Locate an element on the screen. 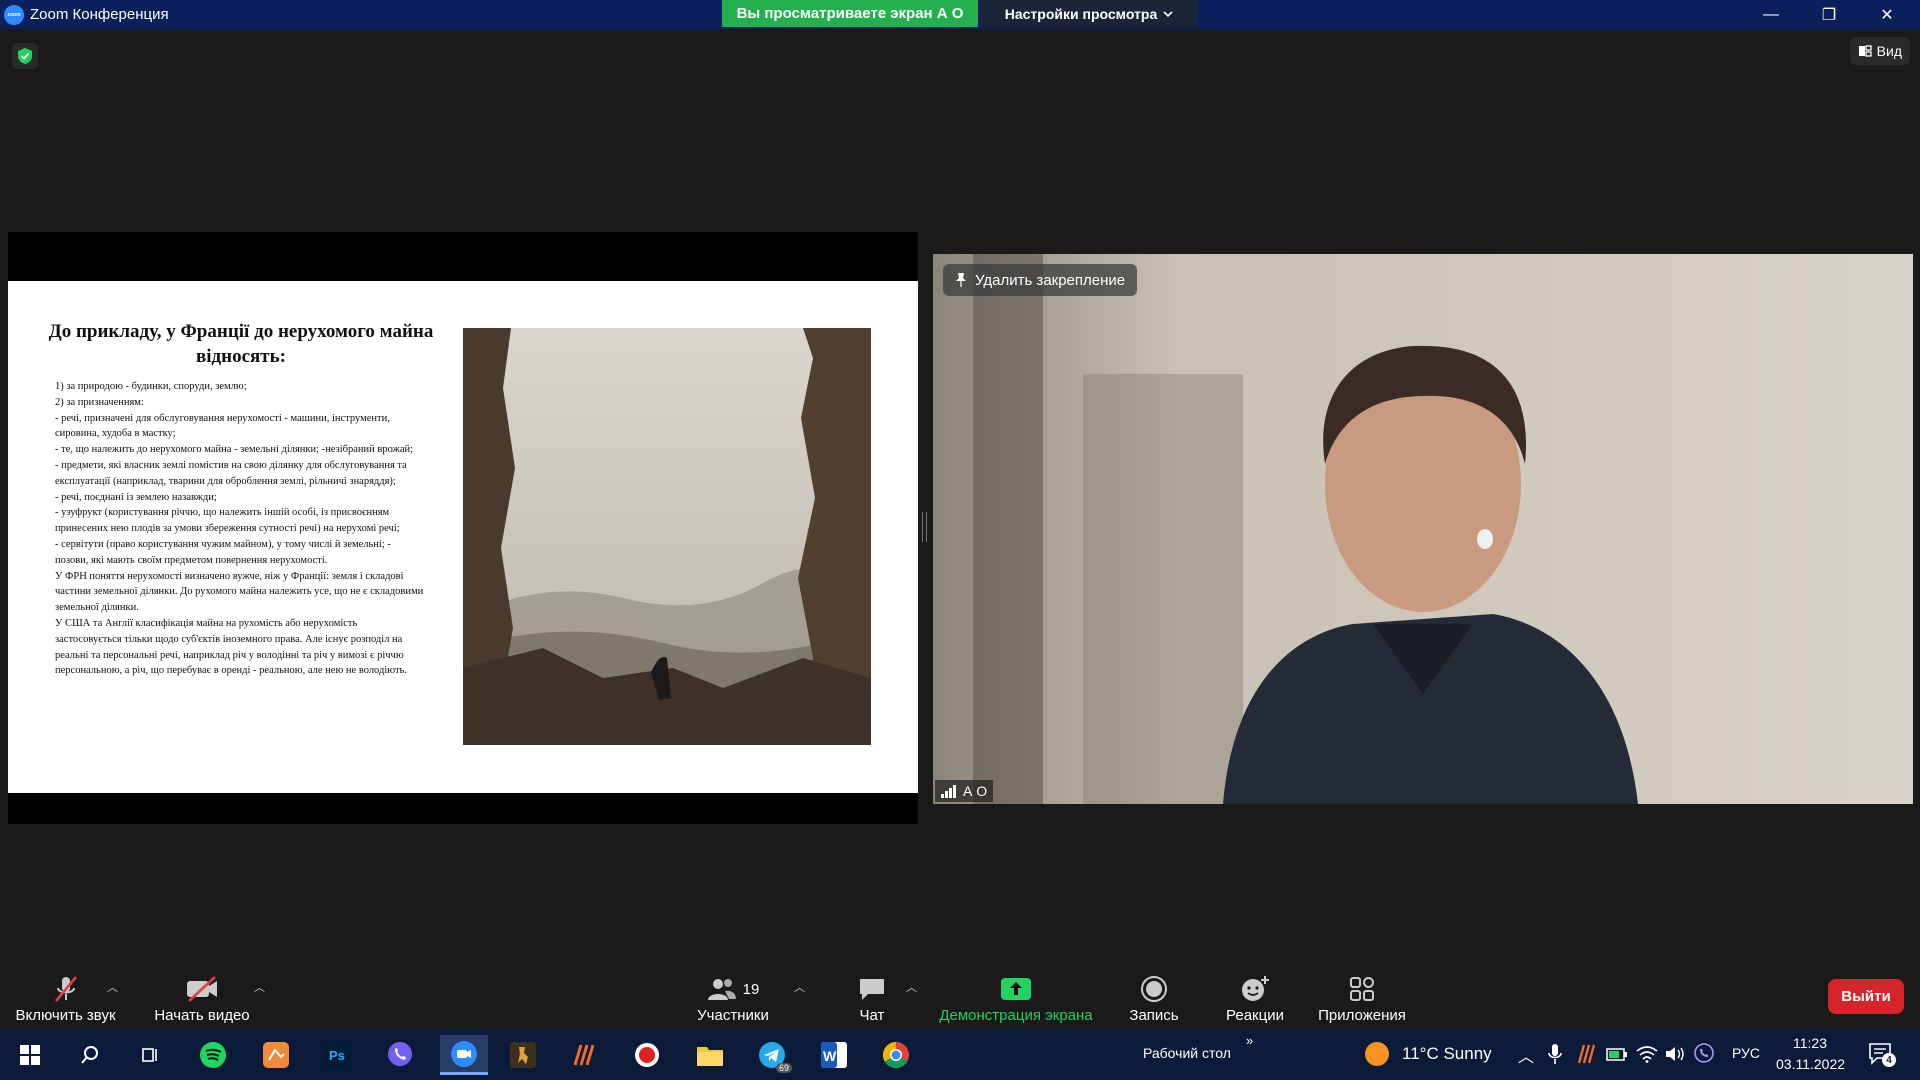 This screenshot has width=1920, height=1080. record-button: Запись is located at coordinates (1154, 999).